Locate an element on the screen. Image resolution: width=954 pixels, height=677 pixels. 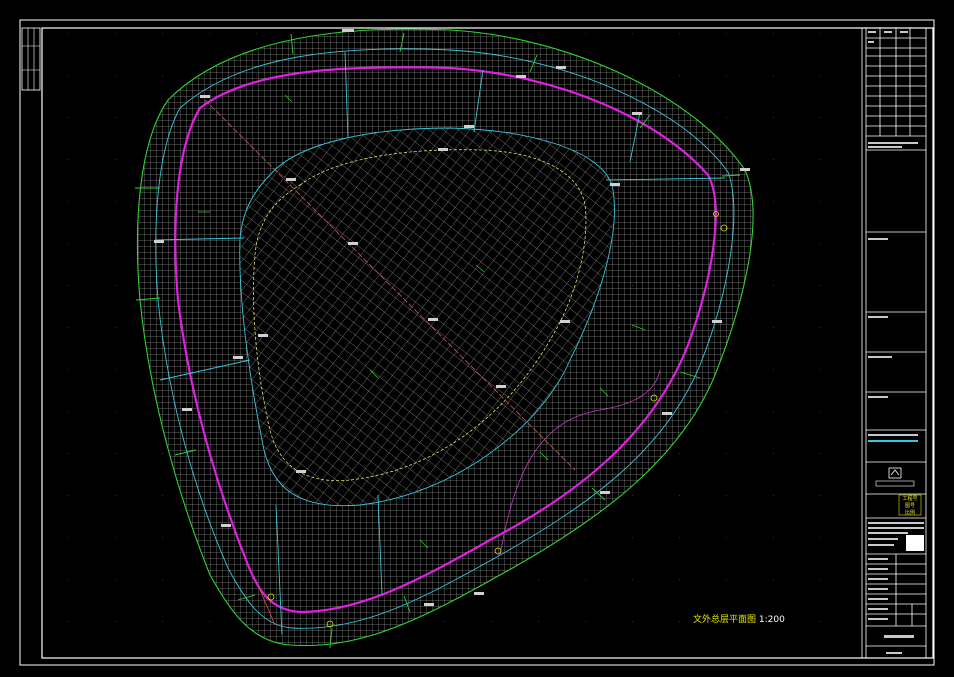
stamp-line-2: 图号 is located at coordinates (910, 506).